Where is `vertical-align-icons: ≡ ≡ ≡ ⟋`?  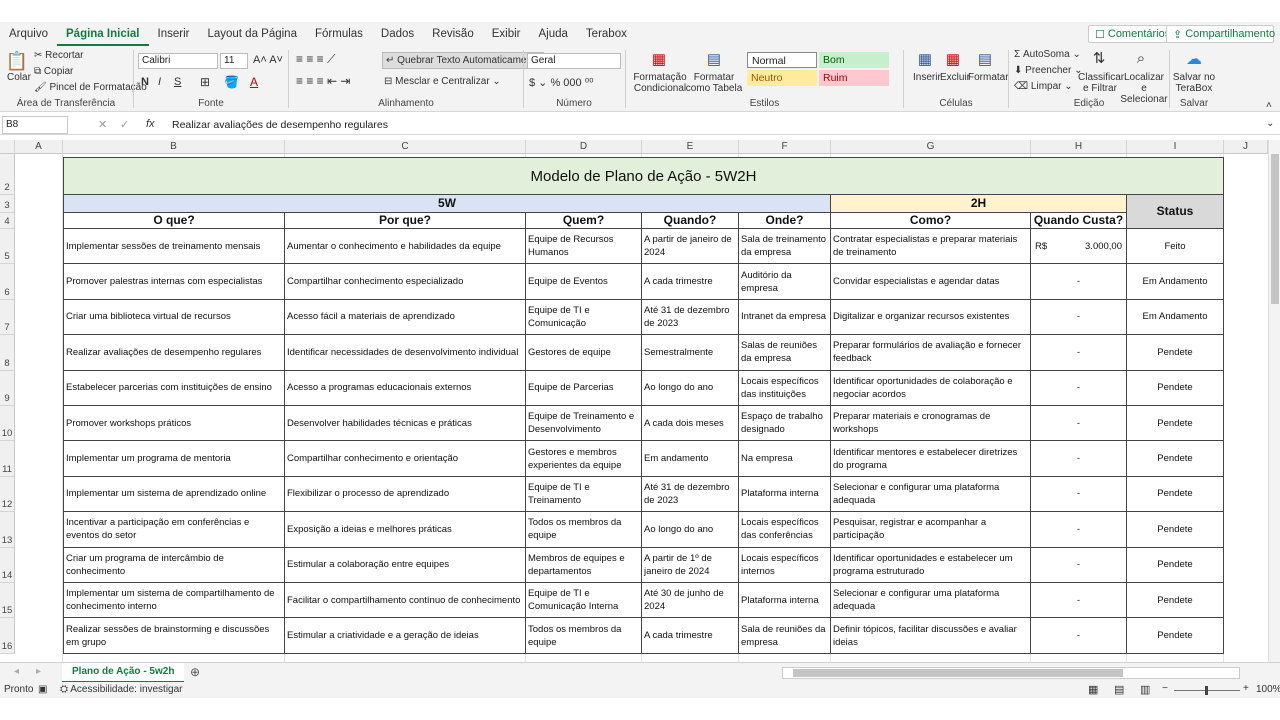
vertical-align-icons: ≡ ≡ ≡ ⟋ is located at coordinates (315, 59).